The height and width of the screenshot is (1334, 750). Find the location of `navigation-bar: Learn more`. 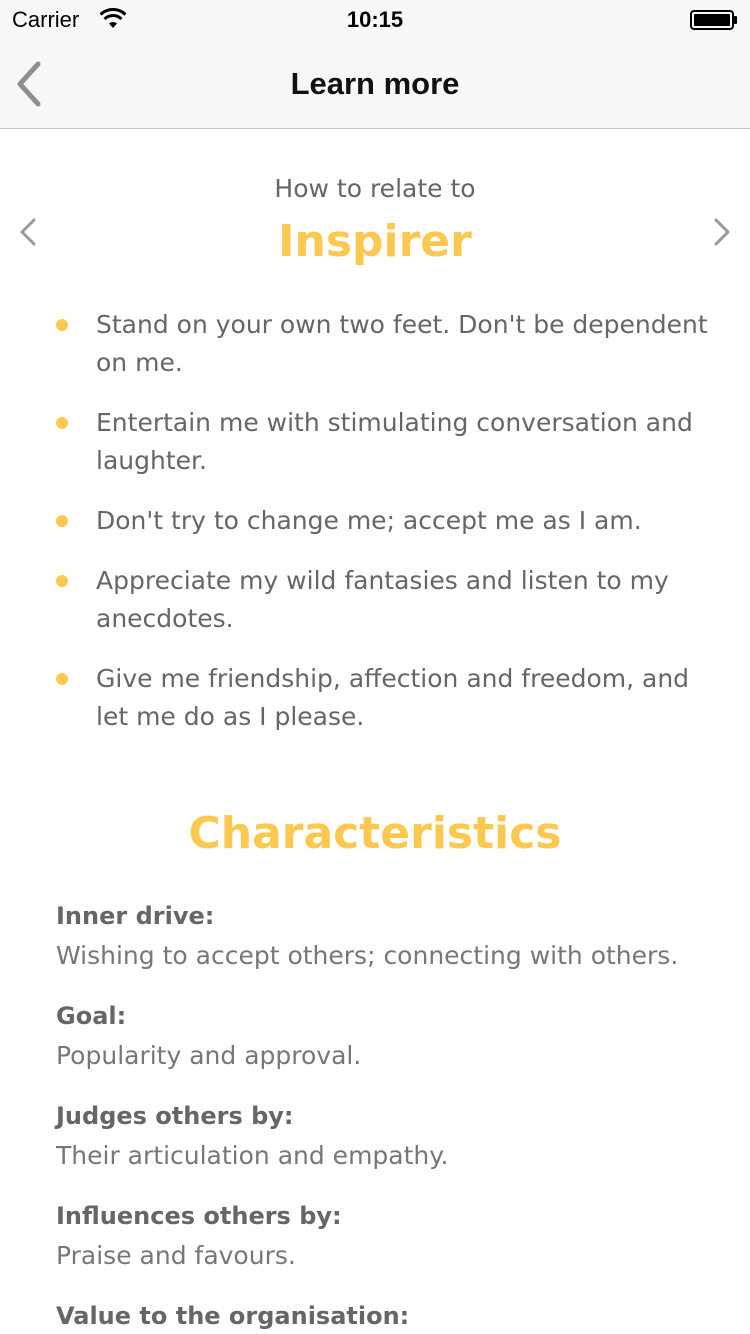

navigation-bar: Learn more is located at coordinates (375, 84).